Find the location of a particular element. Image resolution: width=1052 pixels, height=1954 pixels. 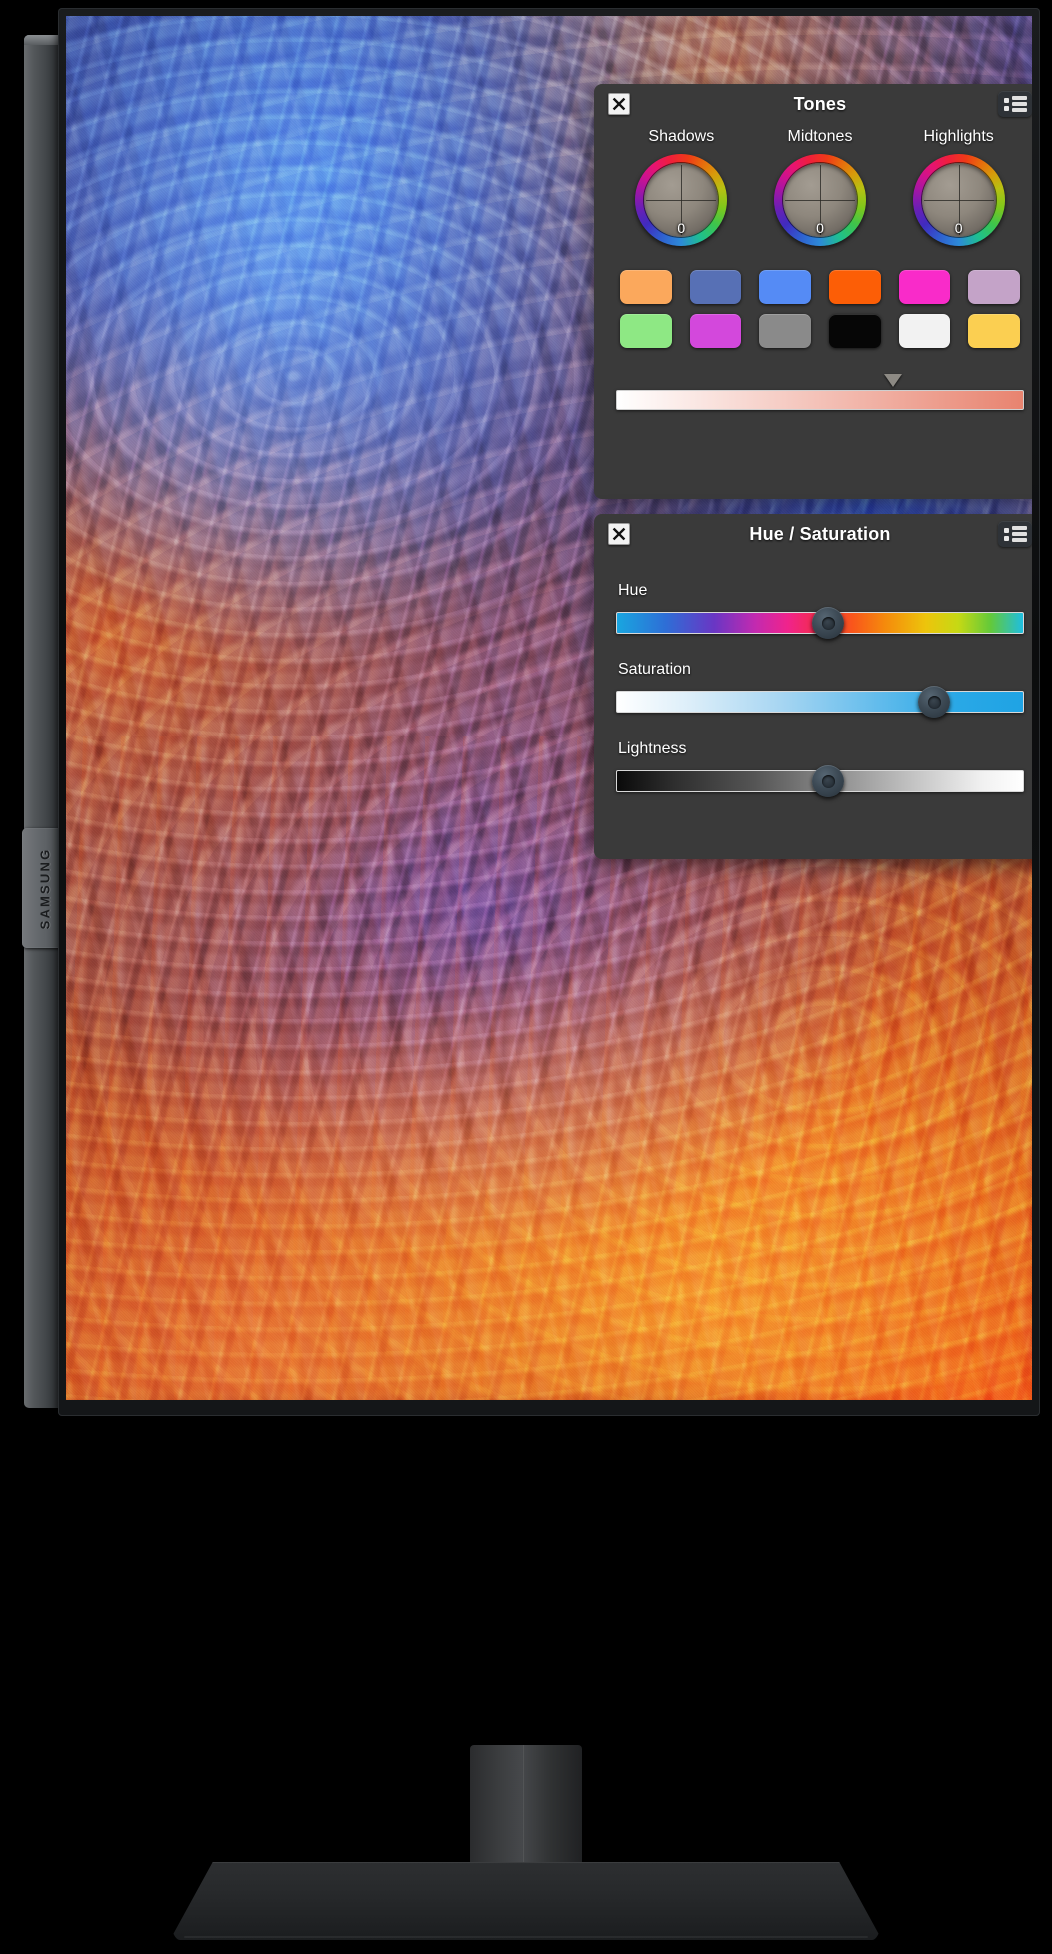

tone-wheel-midtones: Midtones 0 is located at coordinates (819, 187).